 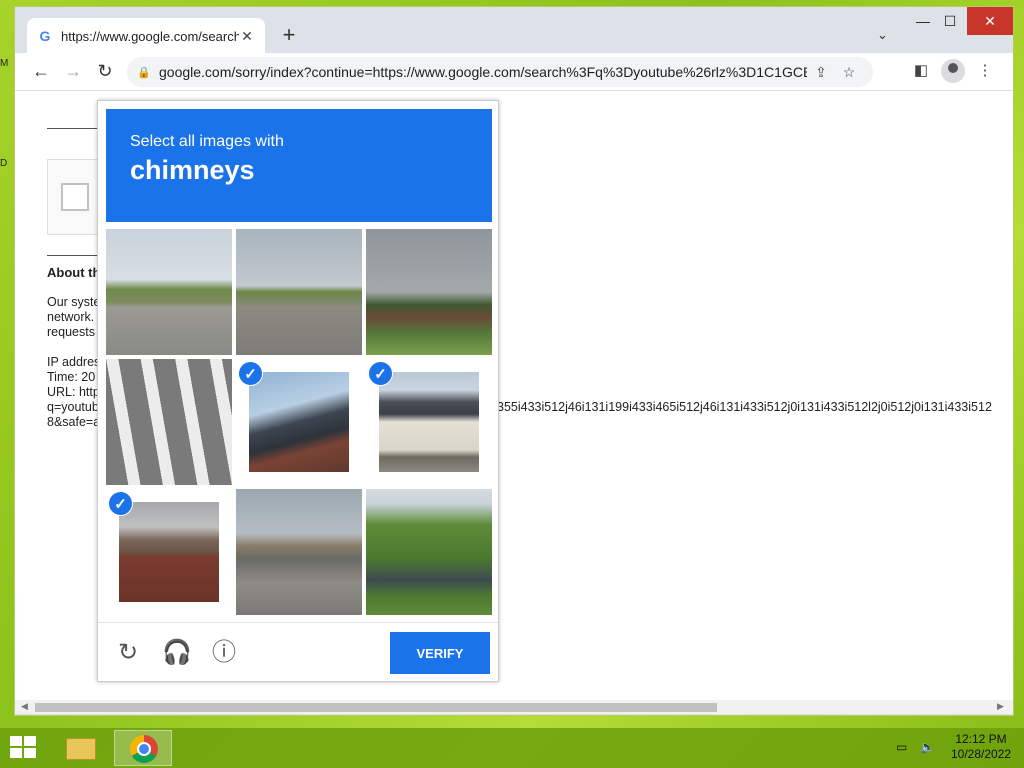 What do you see at coordinates (299, 552) in the screenshot?
I see `tile-parking-road` at bounding box center [299, 552].